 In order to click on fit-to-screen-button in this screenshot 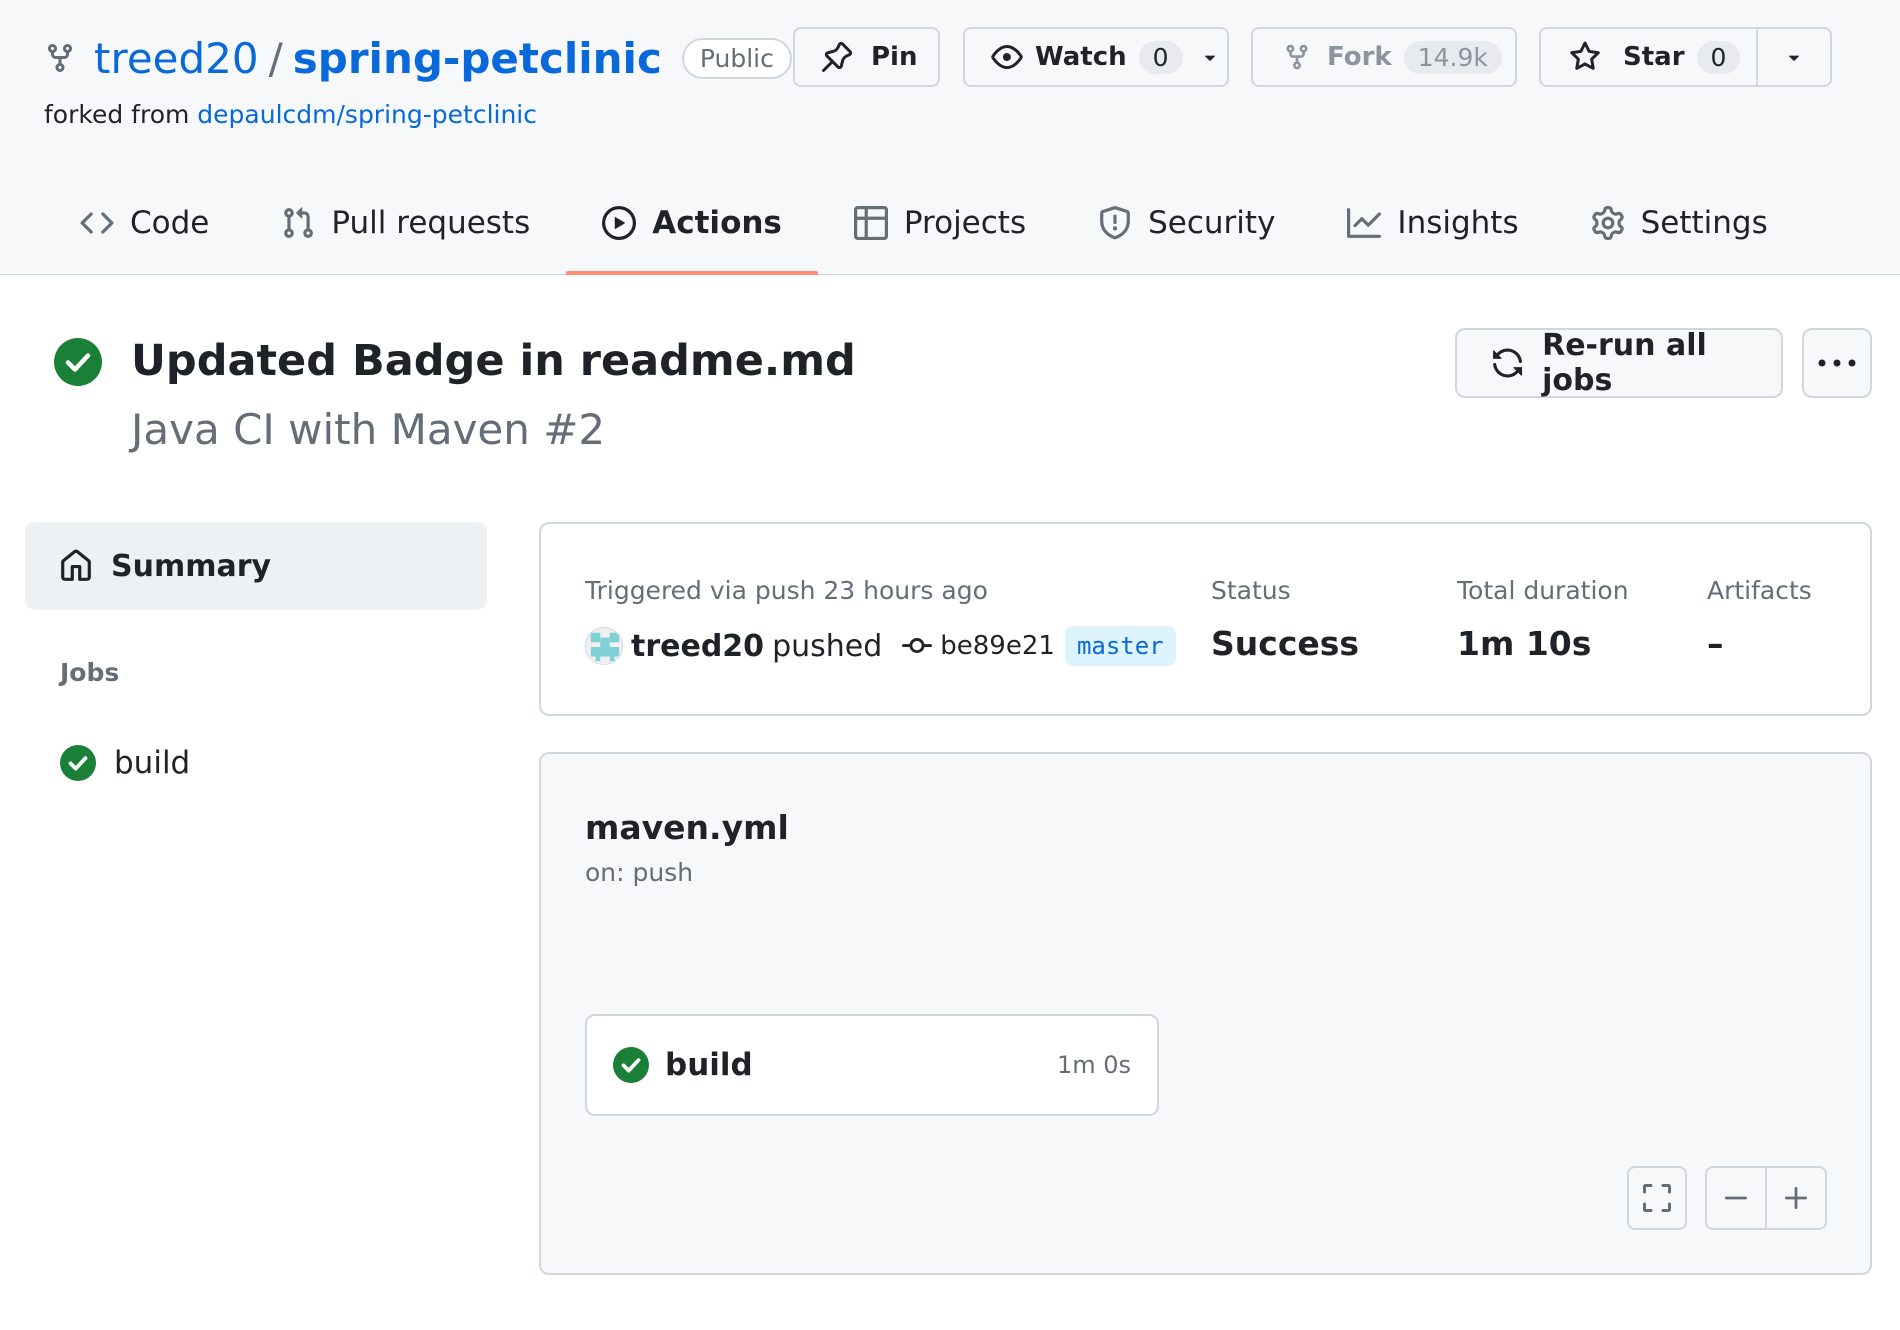, I will do `click(1657, 1198)`.